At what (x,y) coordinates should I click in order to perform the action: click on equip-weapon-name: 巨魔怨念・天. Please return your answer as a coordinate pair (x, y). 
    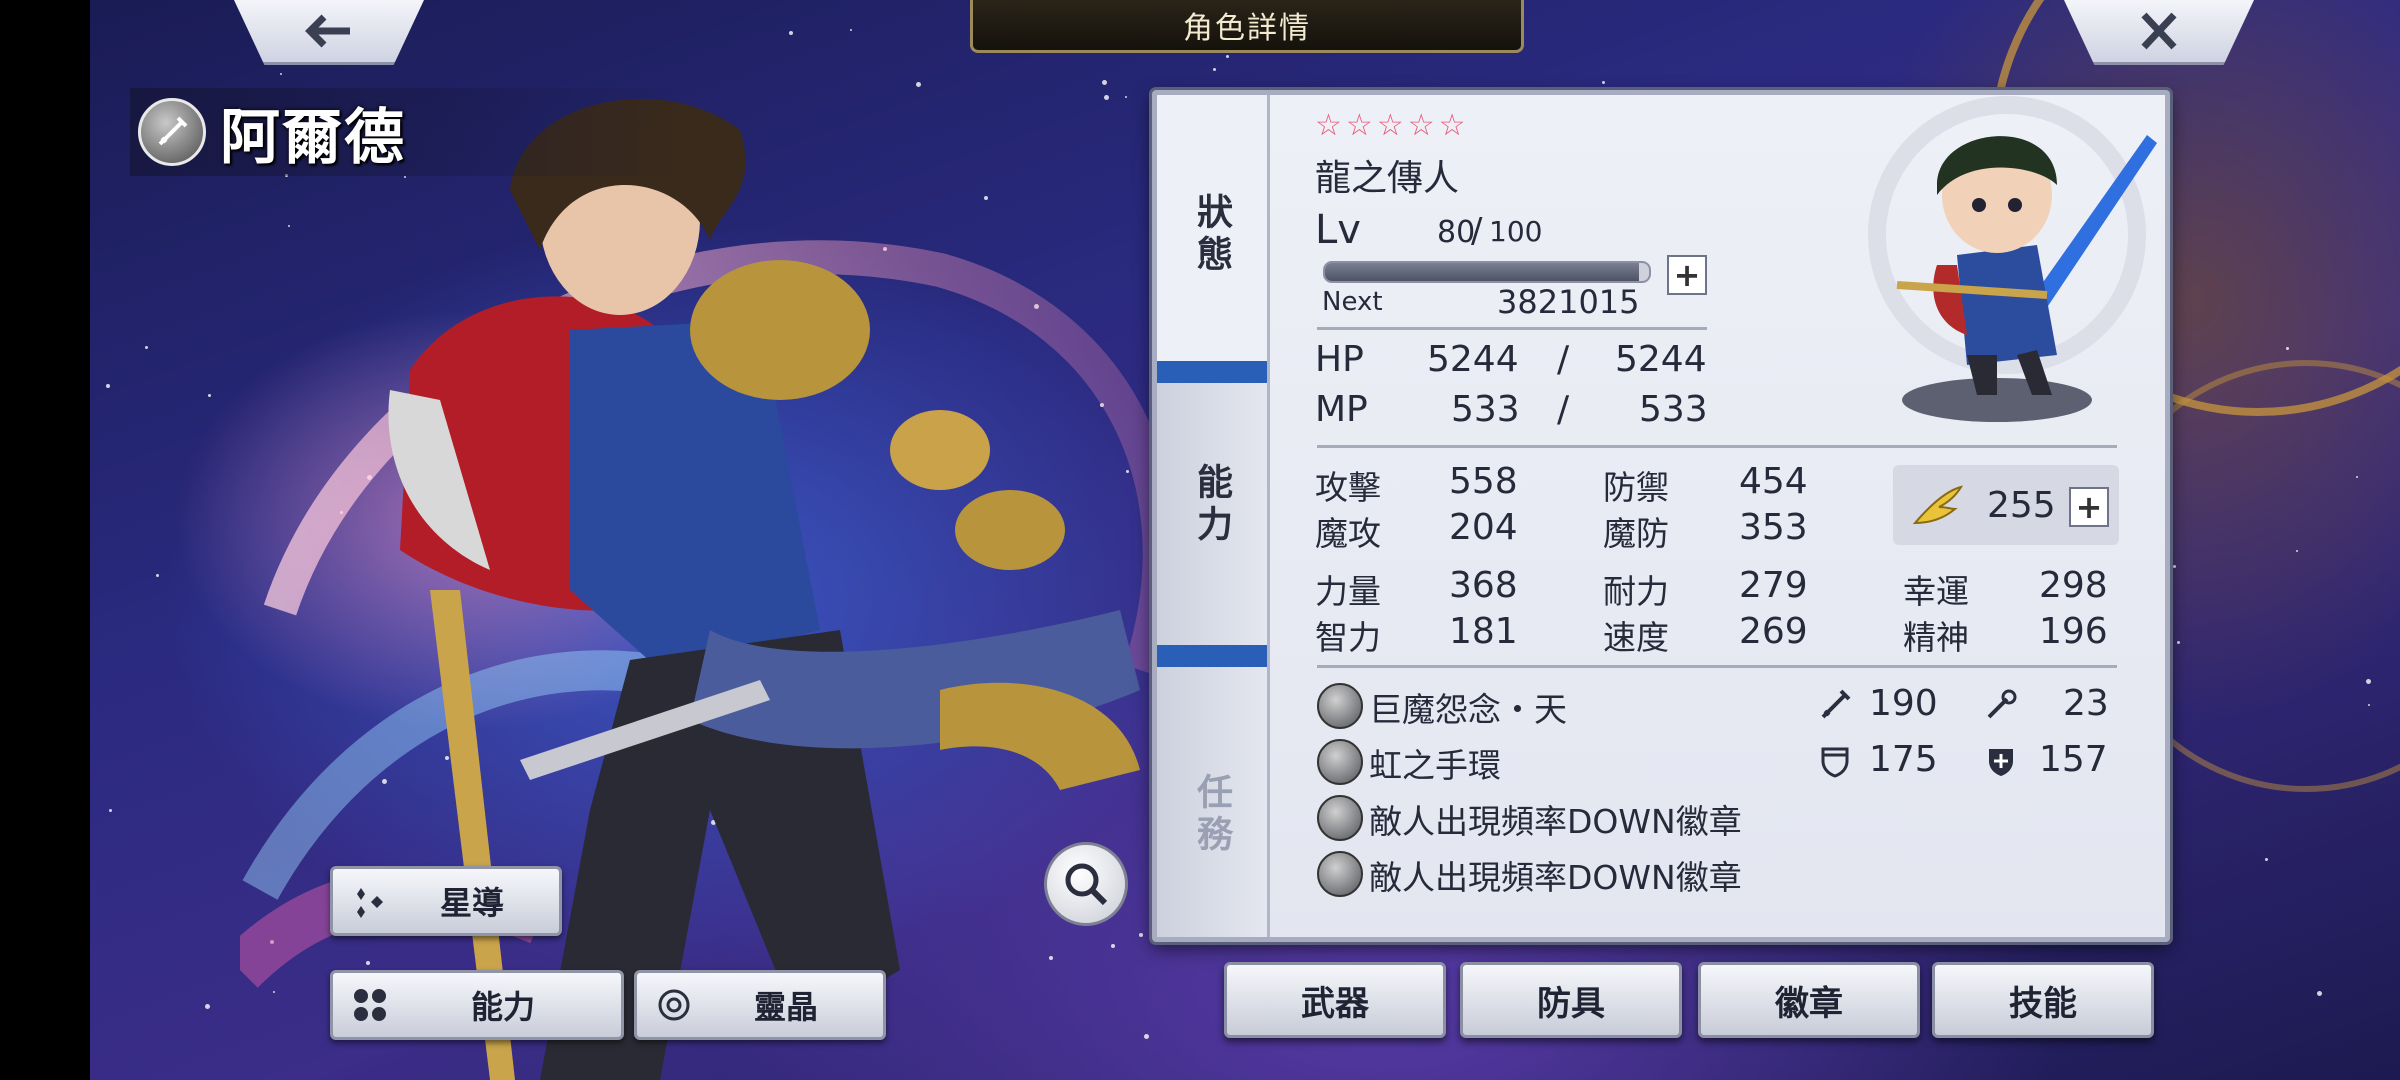
    Looking at the image, I should click on (1468, 707).